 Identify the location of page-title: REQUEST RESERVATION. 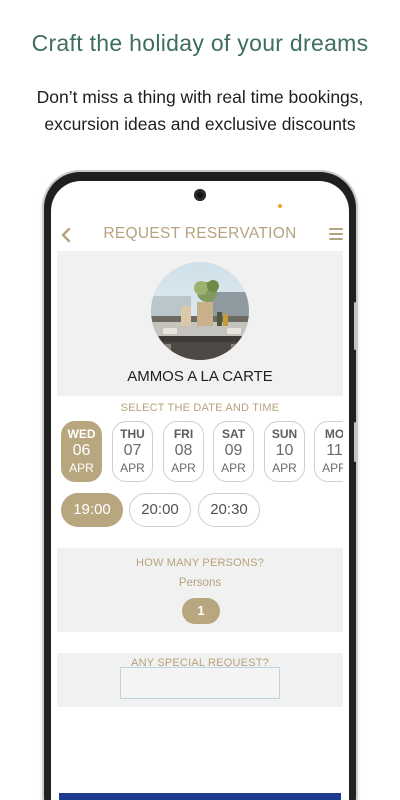
(200, 233).